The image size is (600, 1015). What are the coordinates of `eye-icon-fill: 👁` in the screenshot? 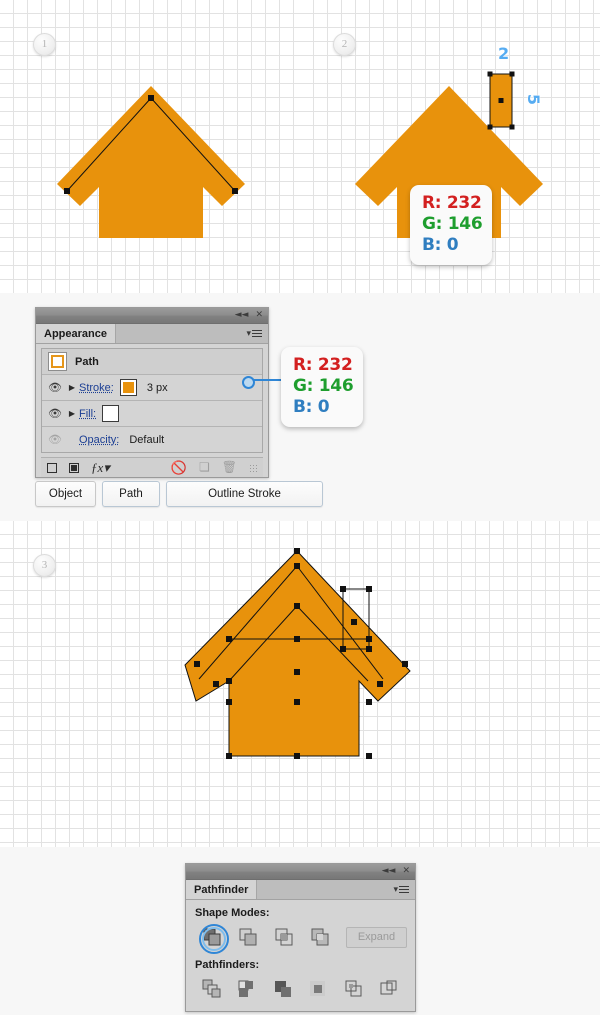 It's located at (55, 413).